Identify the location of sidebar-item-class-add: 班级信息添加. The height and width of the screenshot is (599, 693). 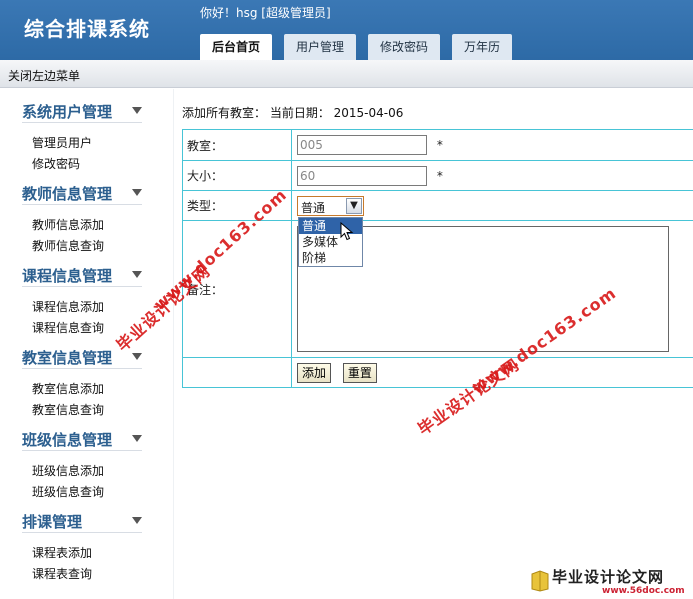
(68, 470).